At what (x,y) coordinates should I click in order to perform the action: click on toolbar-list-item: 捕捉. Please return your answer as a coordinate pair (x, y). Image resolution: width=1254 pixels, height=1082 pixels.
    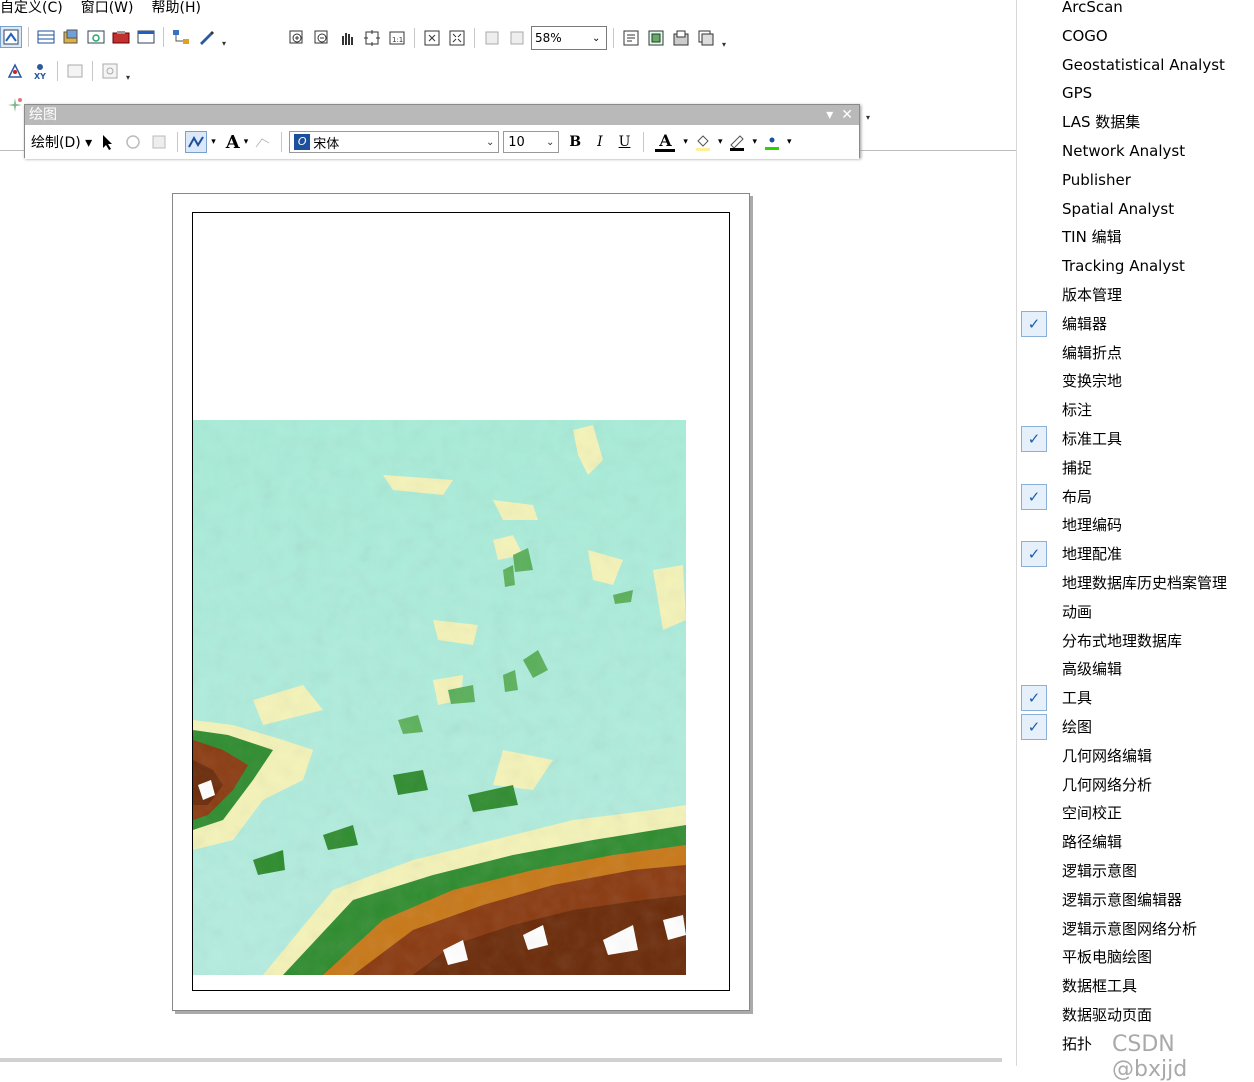
    Looking at the image, I should click on (1135, 468).